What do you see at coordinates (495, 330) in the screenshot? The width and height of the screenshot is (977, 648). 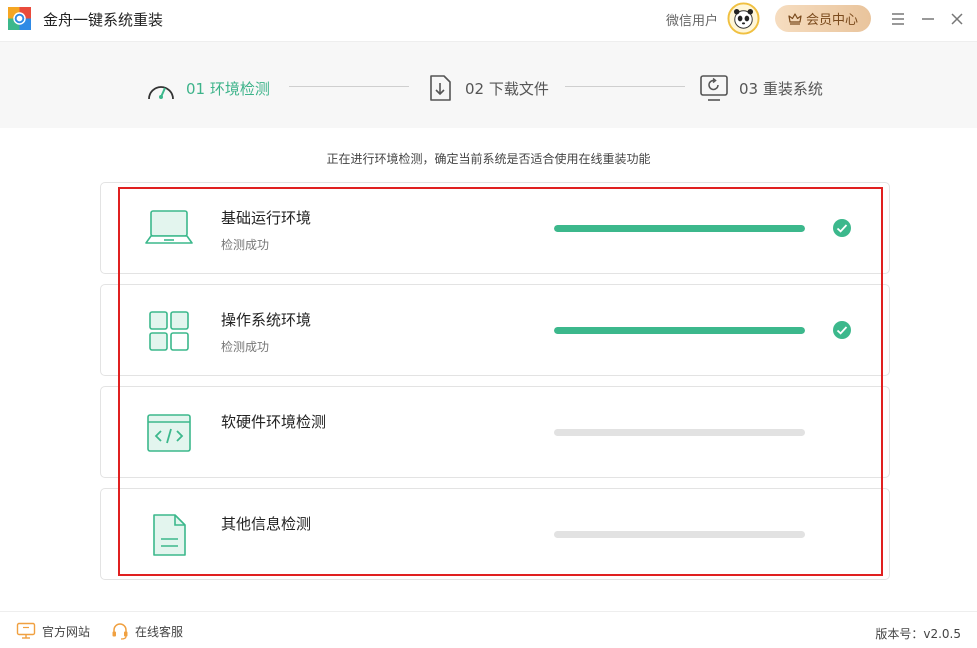 I see `check-card-os-environment: 操作系统环境 检测成功` at bounding box center [495, 330].